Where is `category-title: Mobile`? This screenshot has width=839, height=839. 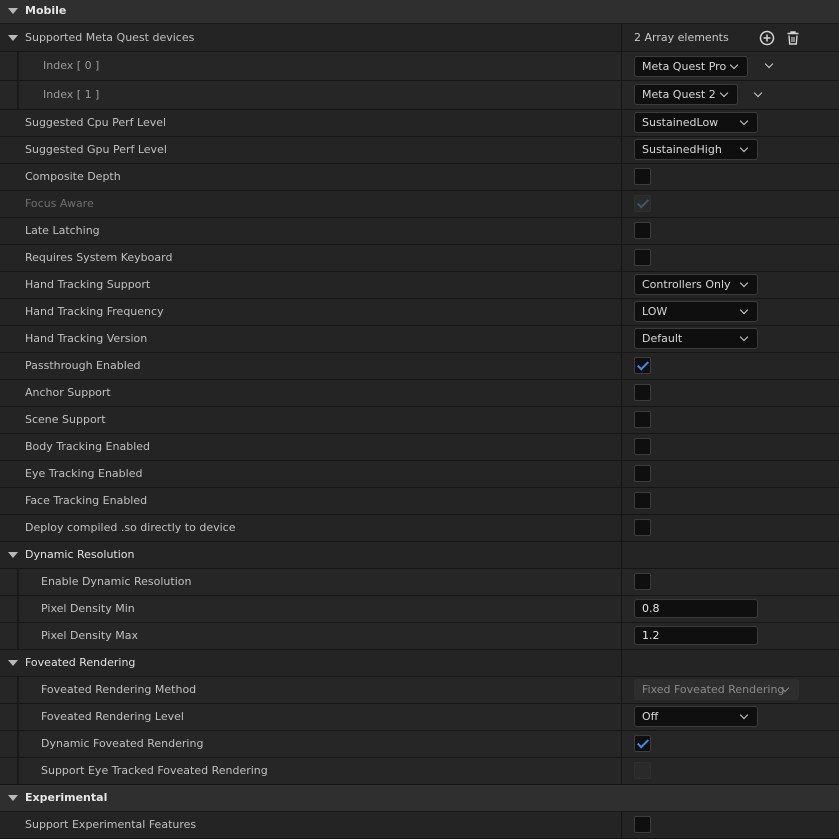 category-title: Mobile is located at coordinates (46, 10).